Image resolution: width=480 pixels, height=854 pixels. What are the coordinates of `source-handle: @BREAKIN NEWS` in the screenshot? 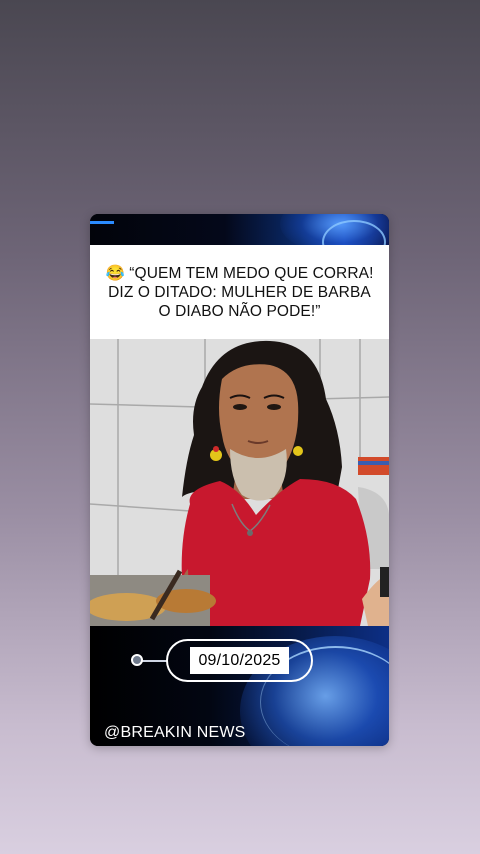 It's located at (175, 733).